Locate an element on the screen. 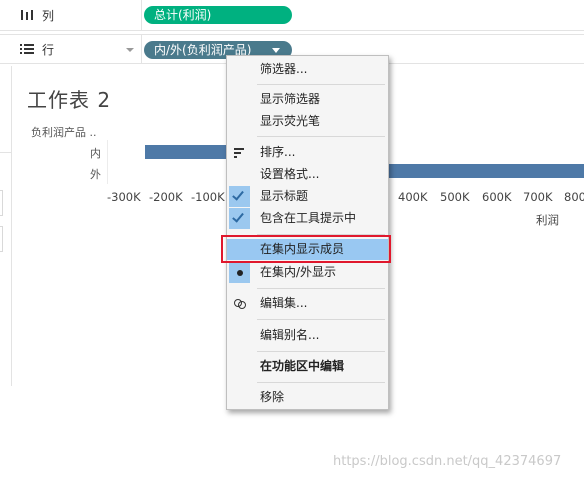 This screenshot has width=584, height=481. profit-total-pill-label: 总计(利润) is located at coordinates (183, 15).